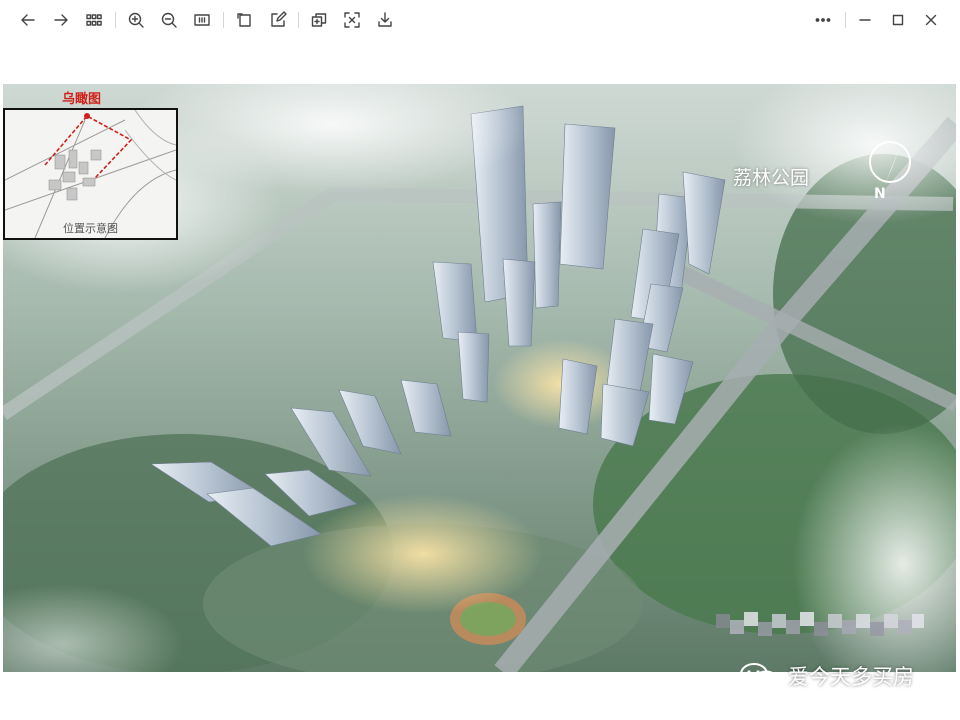 This screenshot has height=720, width=960. I want to click on rotate-icon, so click(244, 20).